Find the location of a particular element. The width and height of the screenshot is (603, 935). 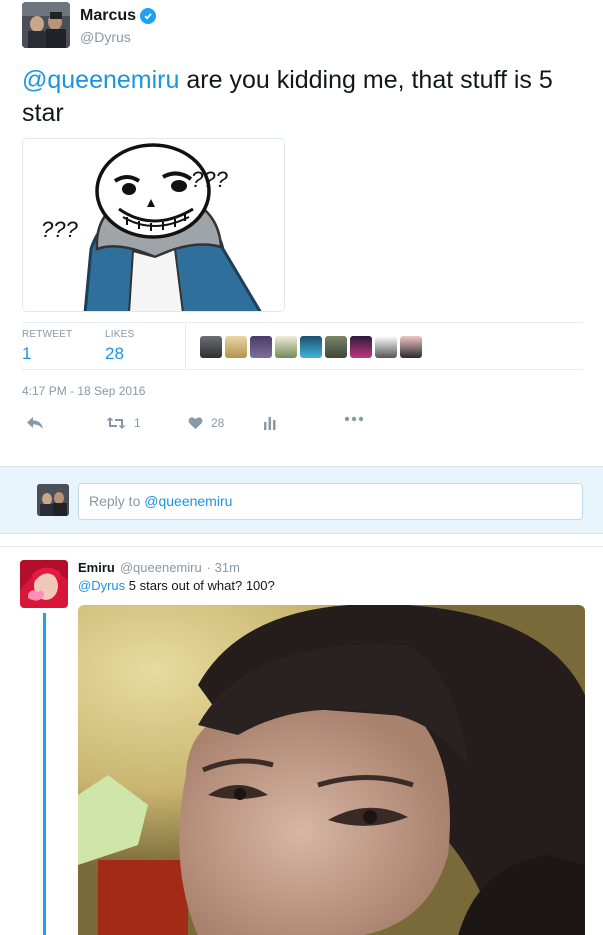

more-button is located at coordinates (354, 419).